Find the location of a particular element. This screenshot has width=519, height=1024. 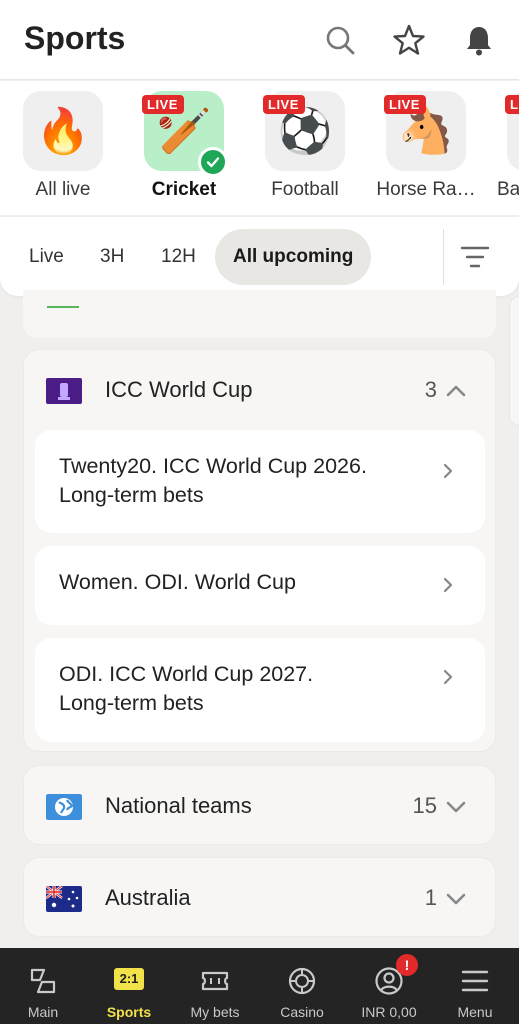

bell-icon is located at coordinates (479, 40).